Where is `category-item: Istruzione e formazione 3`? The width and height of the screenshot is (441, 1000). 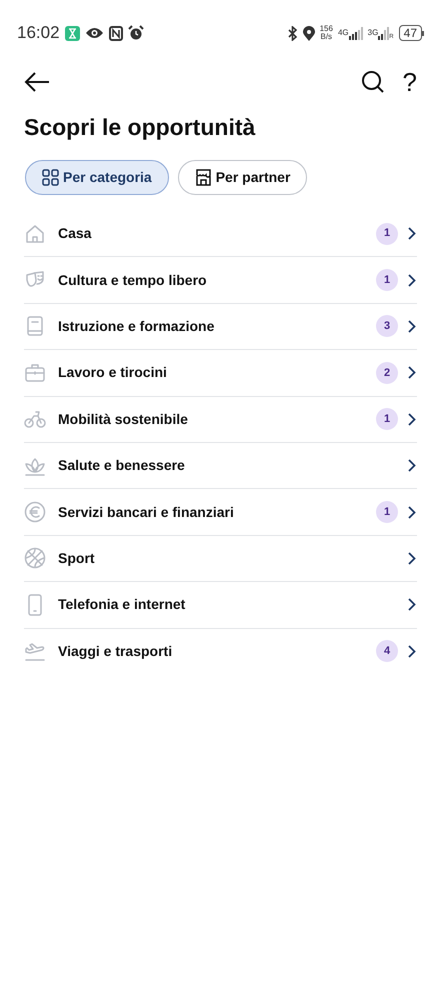 category-item: Istruzione e formazione 3 is located at coordinates (220, 327).